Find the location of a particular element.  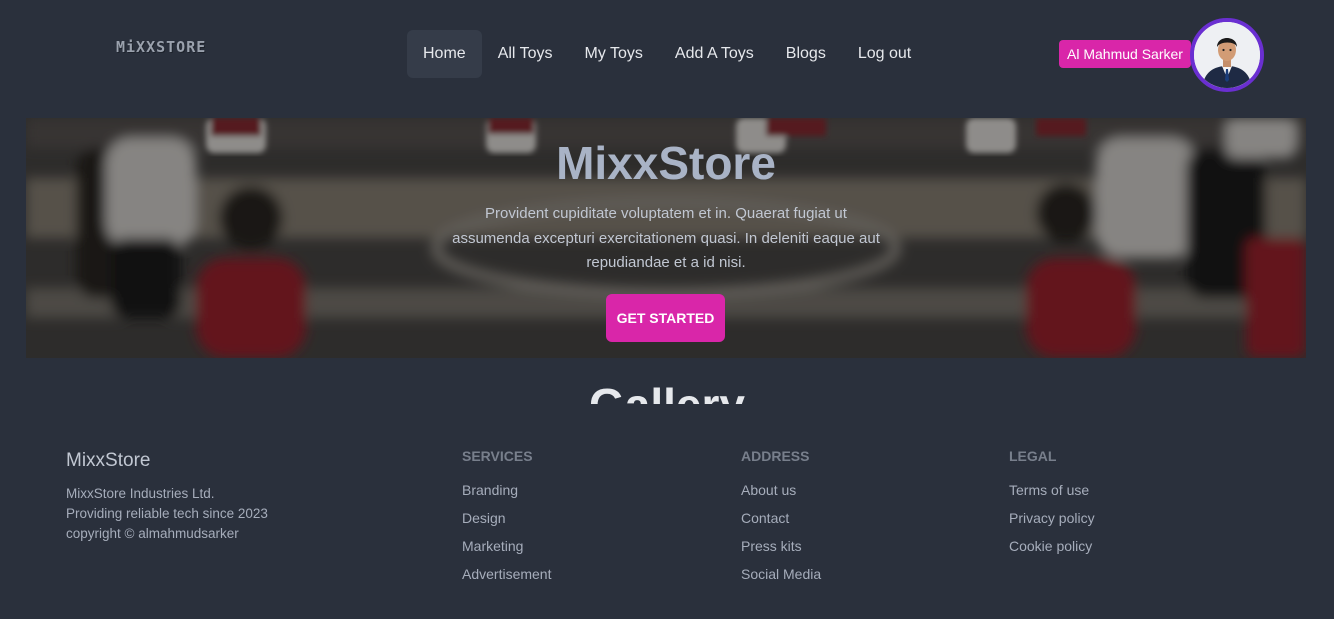

gallery-section: Gallery is located at coordinates (667, 381).